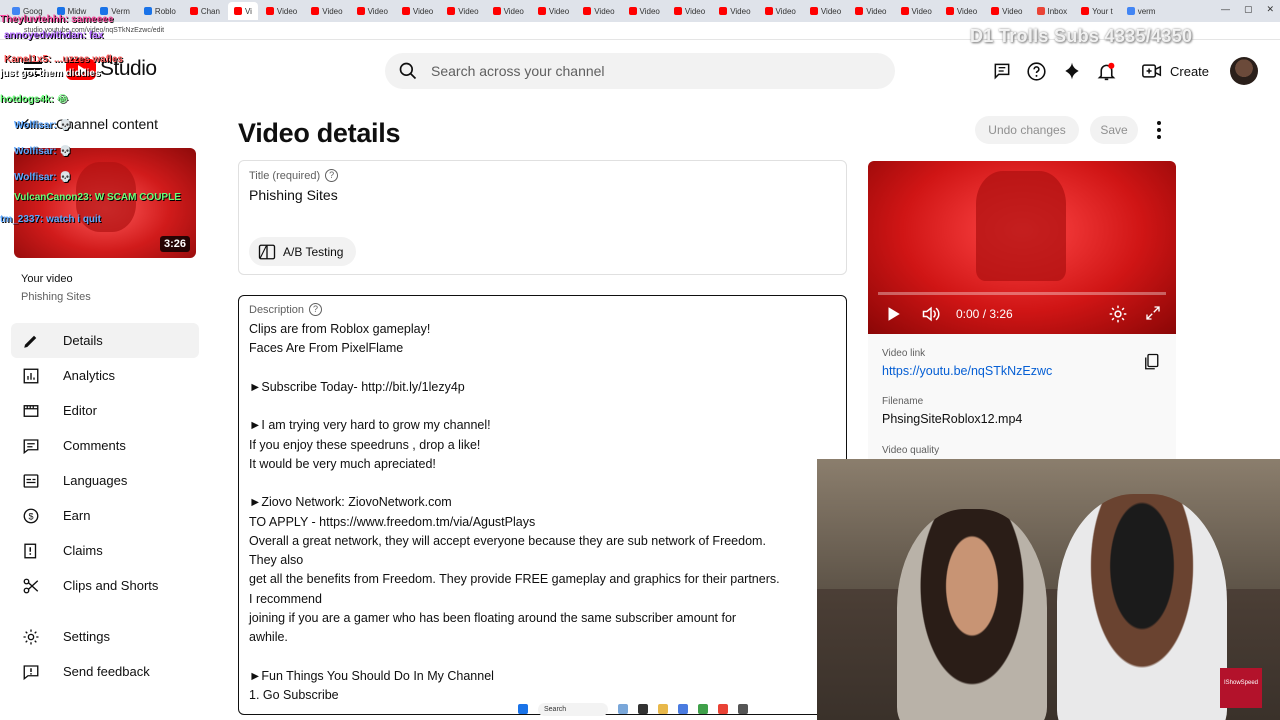  What do you see at coordinates (547, 368) in the screenshot?
I see `description-line` at bounding box center [547, 368].